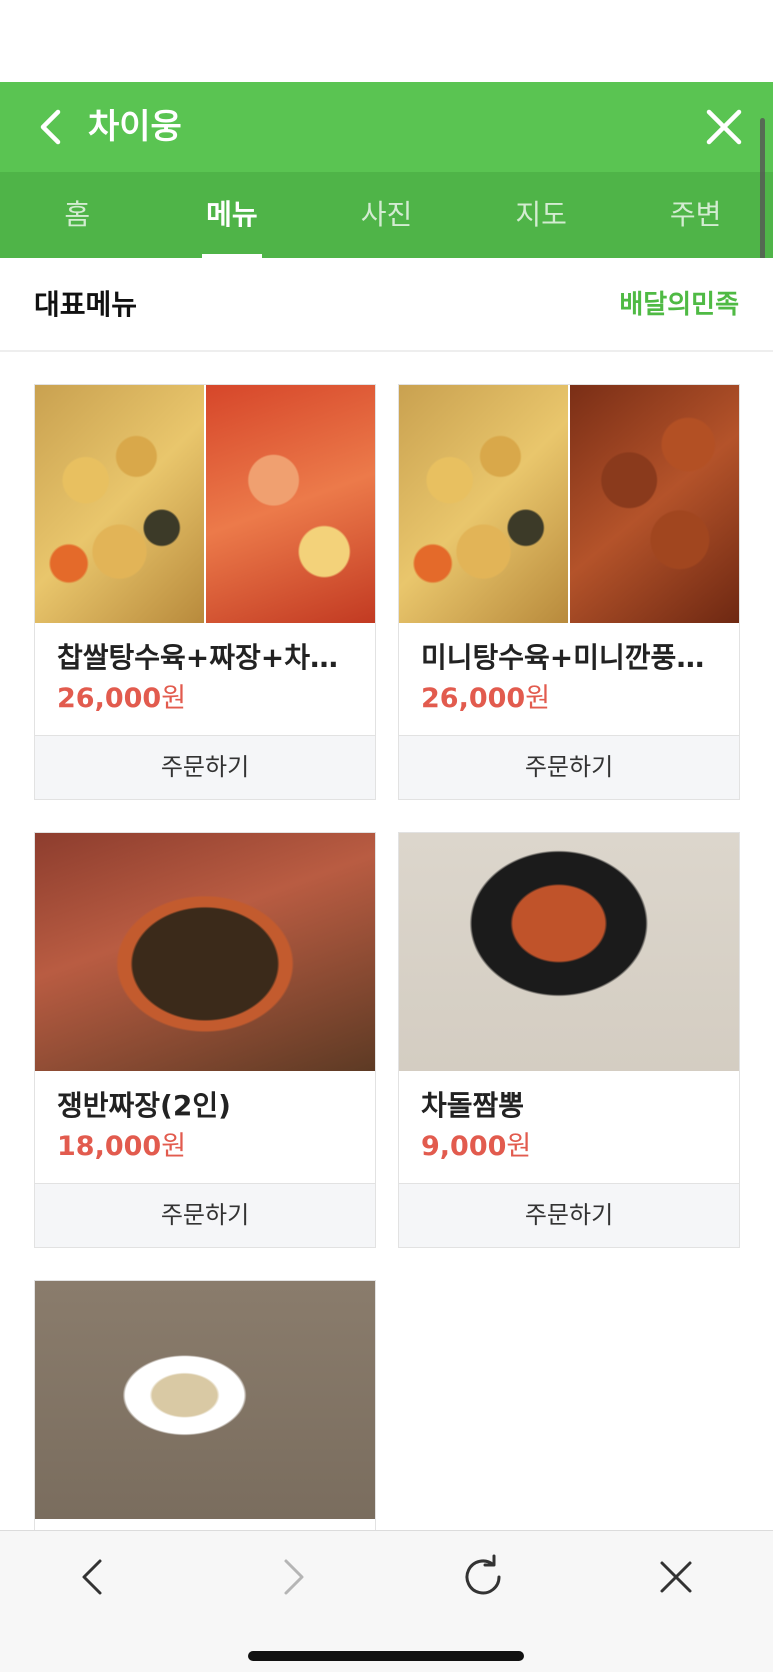 The image size is (773, 1672). I want to click on close-button, so click(724, 127).